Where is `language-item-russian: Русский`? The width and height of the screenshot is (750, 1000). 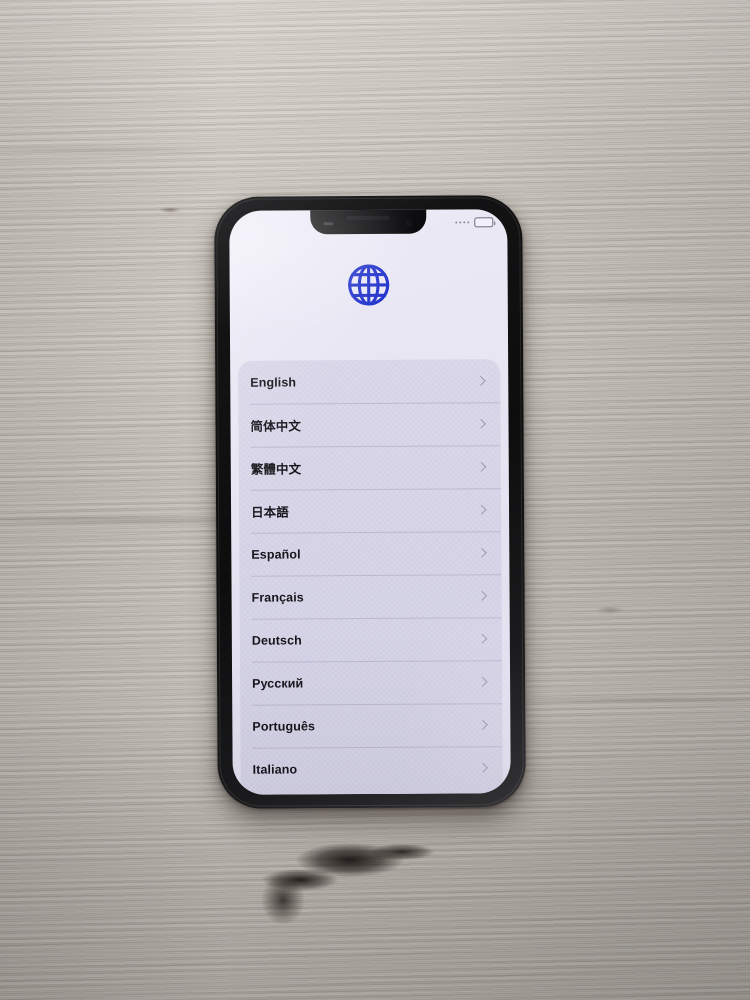
language-item-russian: Русский is located at coordinates (371, 682).